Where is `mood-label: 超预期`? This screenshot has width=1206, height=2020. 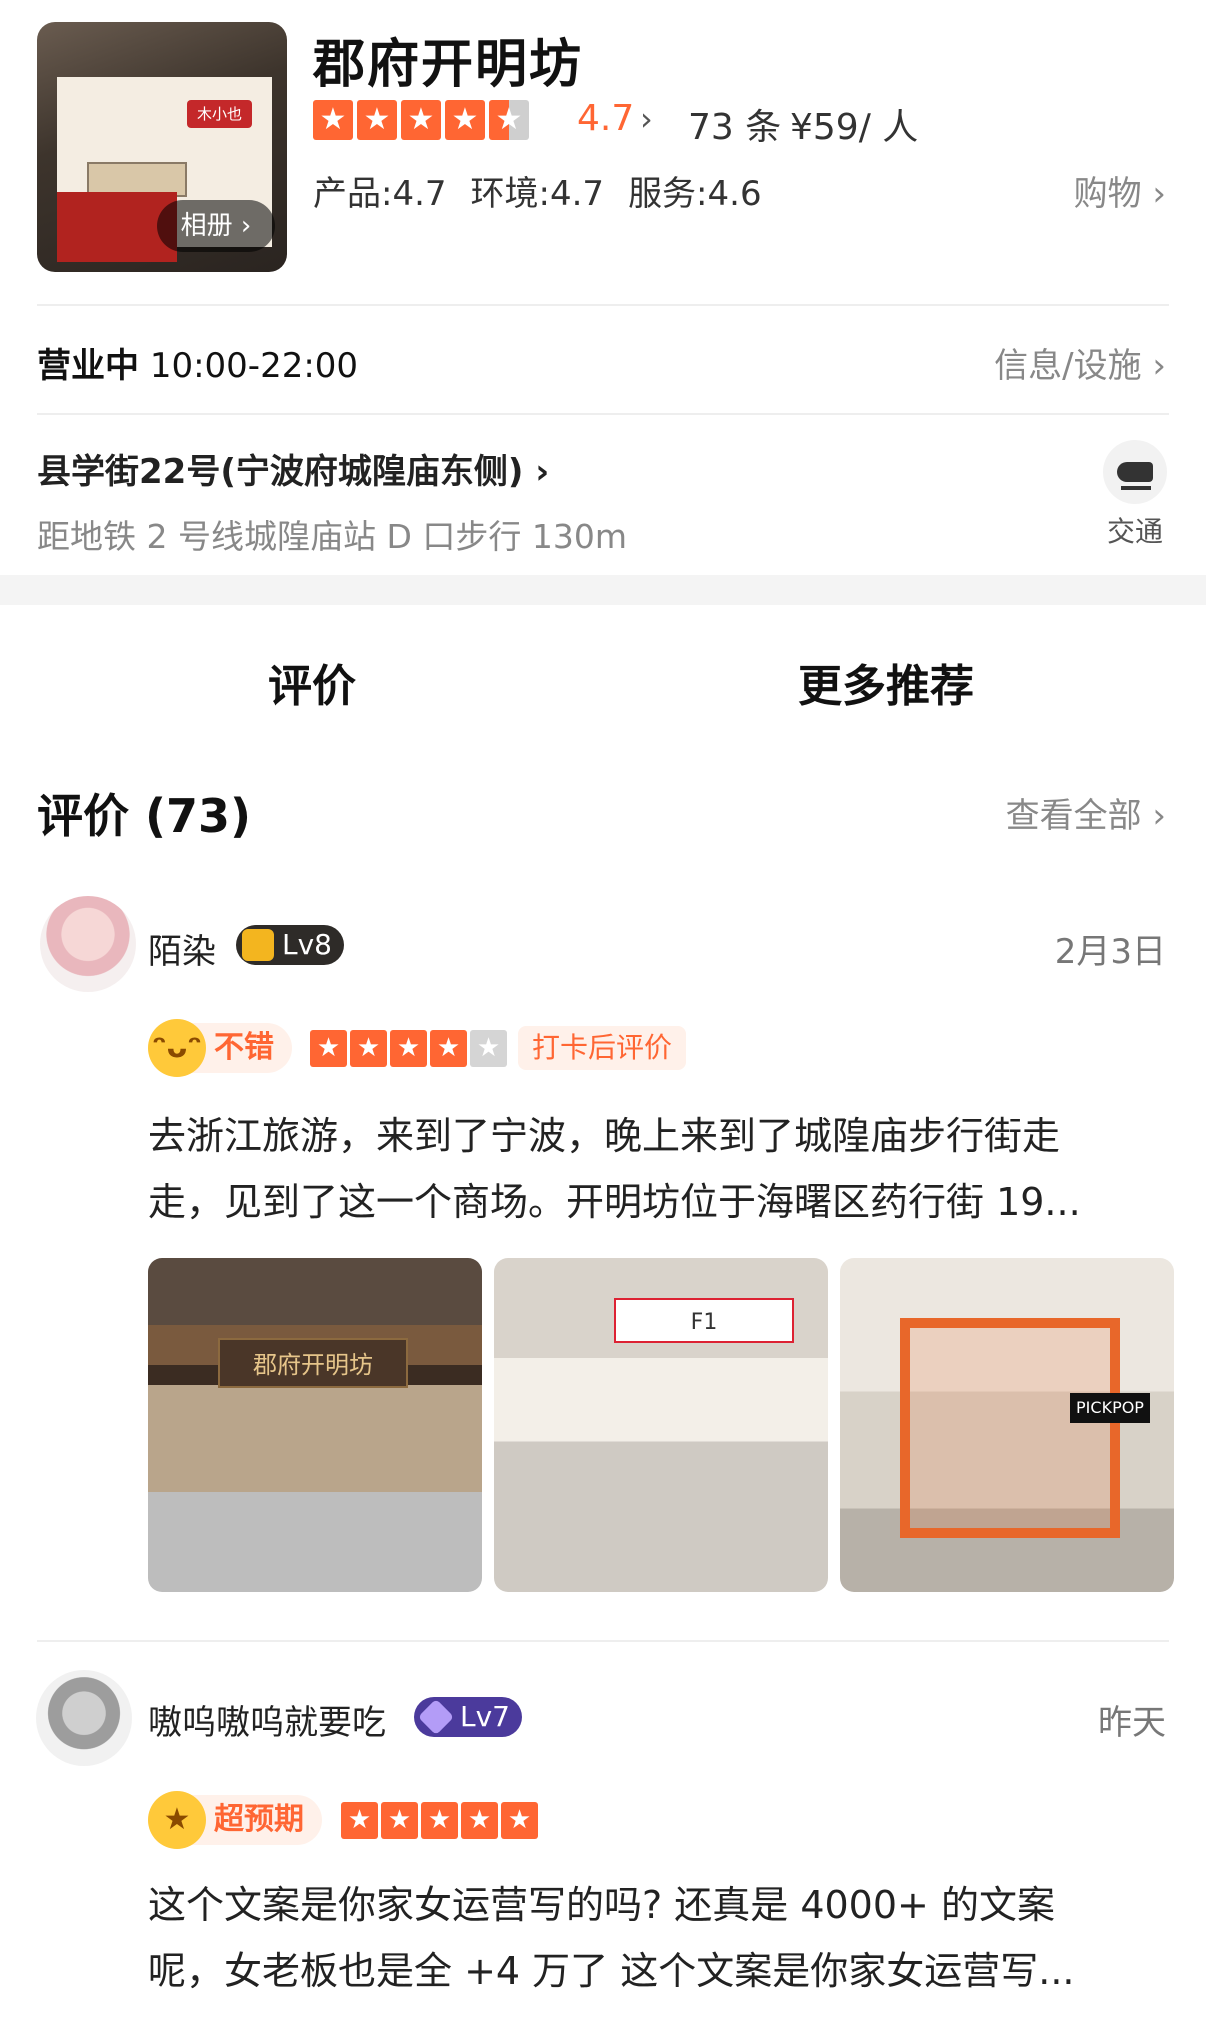 mood-label: 超预期 is located at coordinates (259, 1819).